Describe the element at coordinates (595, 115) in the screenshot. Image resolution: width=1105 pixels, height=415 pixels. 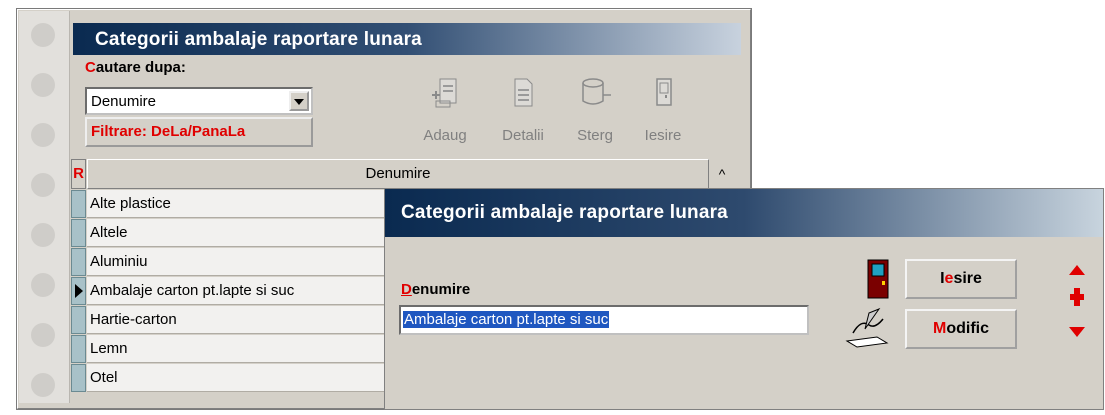
I see `delete-button: Sterg` at that location.